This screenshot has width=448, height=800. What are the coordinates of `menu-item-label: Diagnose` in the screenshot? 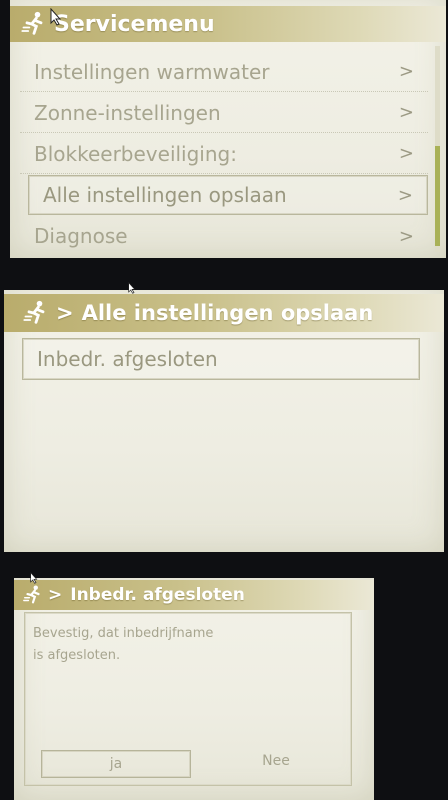 It's located at (81, 236).